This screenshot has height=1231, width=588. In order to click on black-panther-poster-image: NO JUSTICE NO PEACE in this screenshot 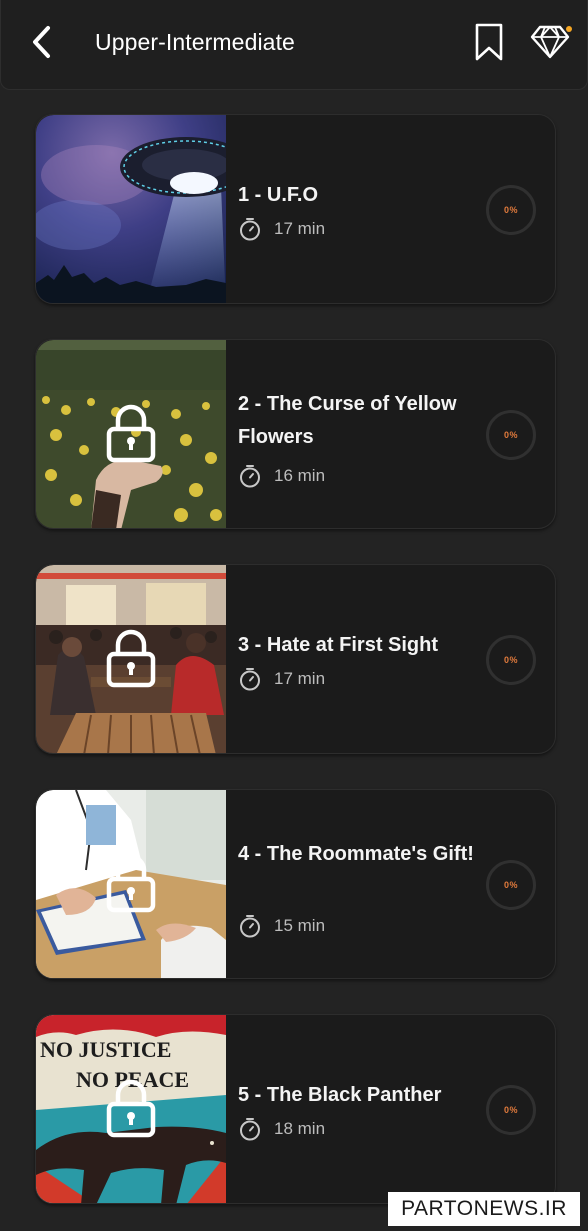, I will do `click(131, 1109)`.